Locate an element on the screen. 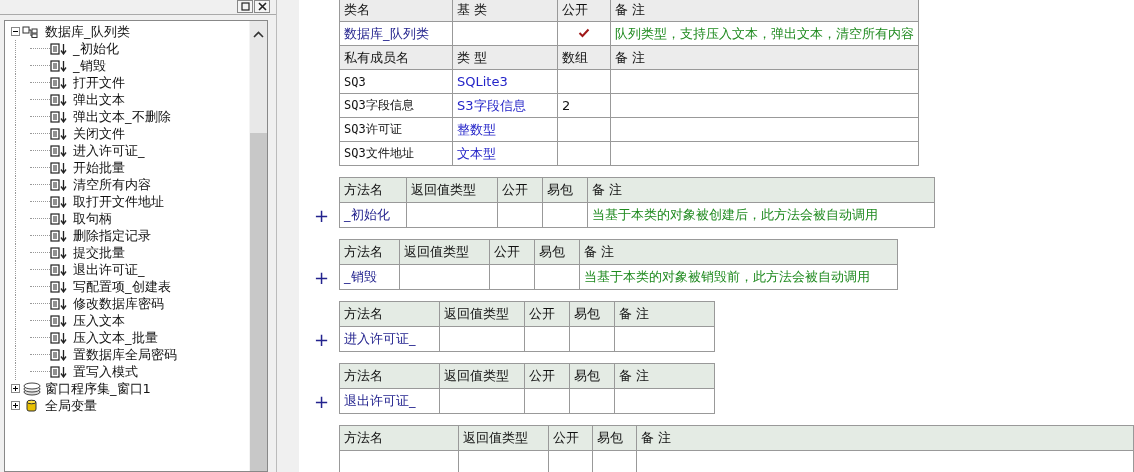 The height and width of the screenshot is (472, 1134). column-header: 私有成员名 is located at coordinates (396, 57).